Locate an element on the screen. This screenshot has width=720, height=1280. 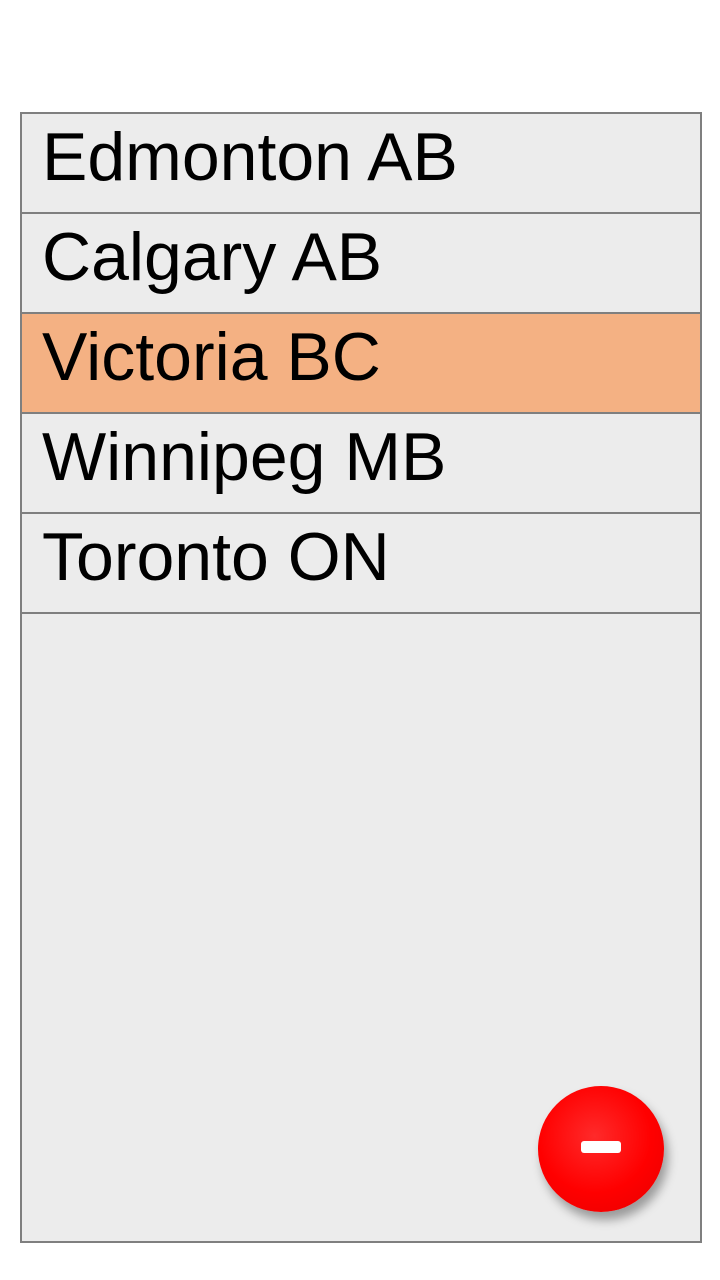
minus-icon is located at coordinates (601, 1147).